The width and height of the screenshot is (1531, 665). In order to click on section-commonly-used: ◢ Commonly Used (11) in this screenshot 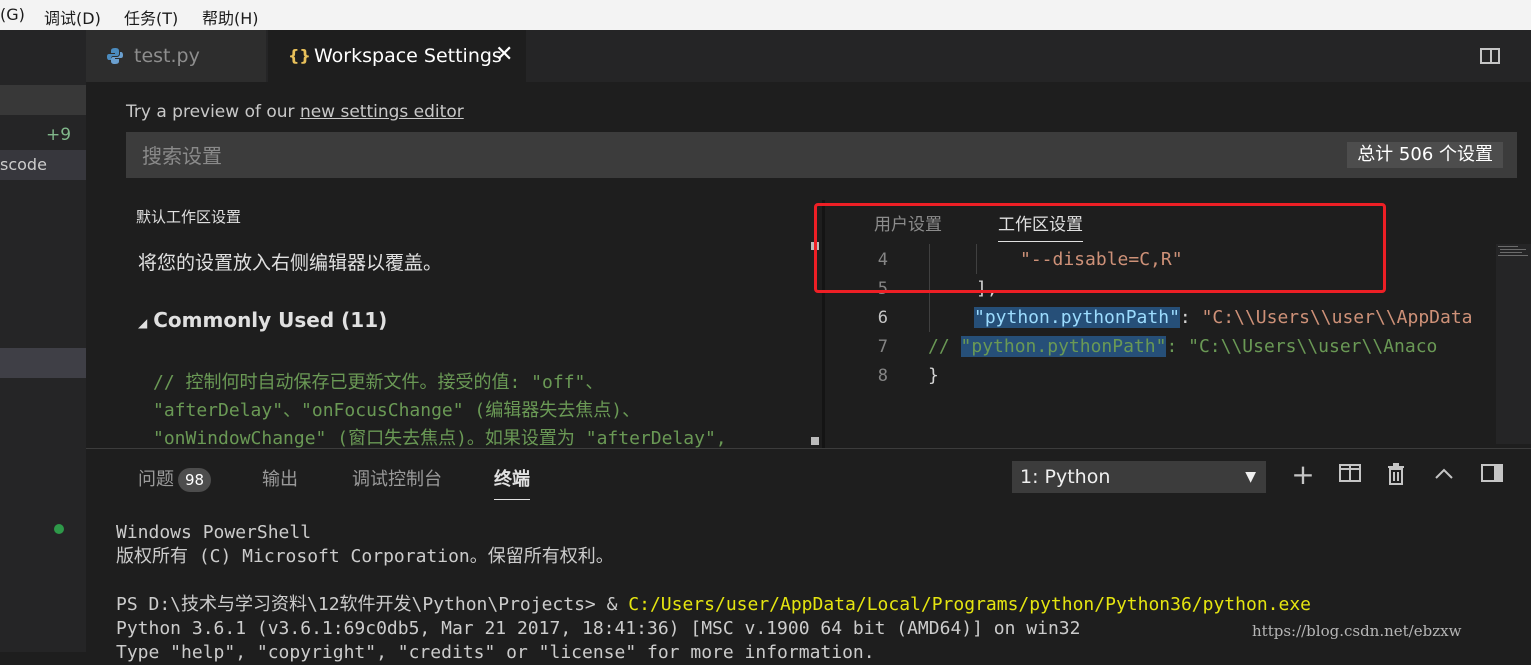, I will do `click(262, 320)`.